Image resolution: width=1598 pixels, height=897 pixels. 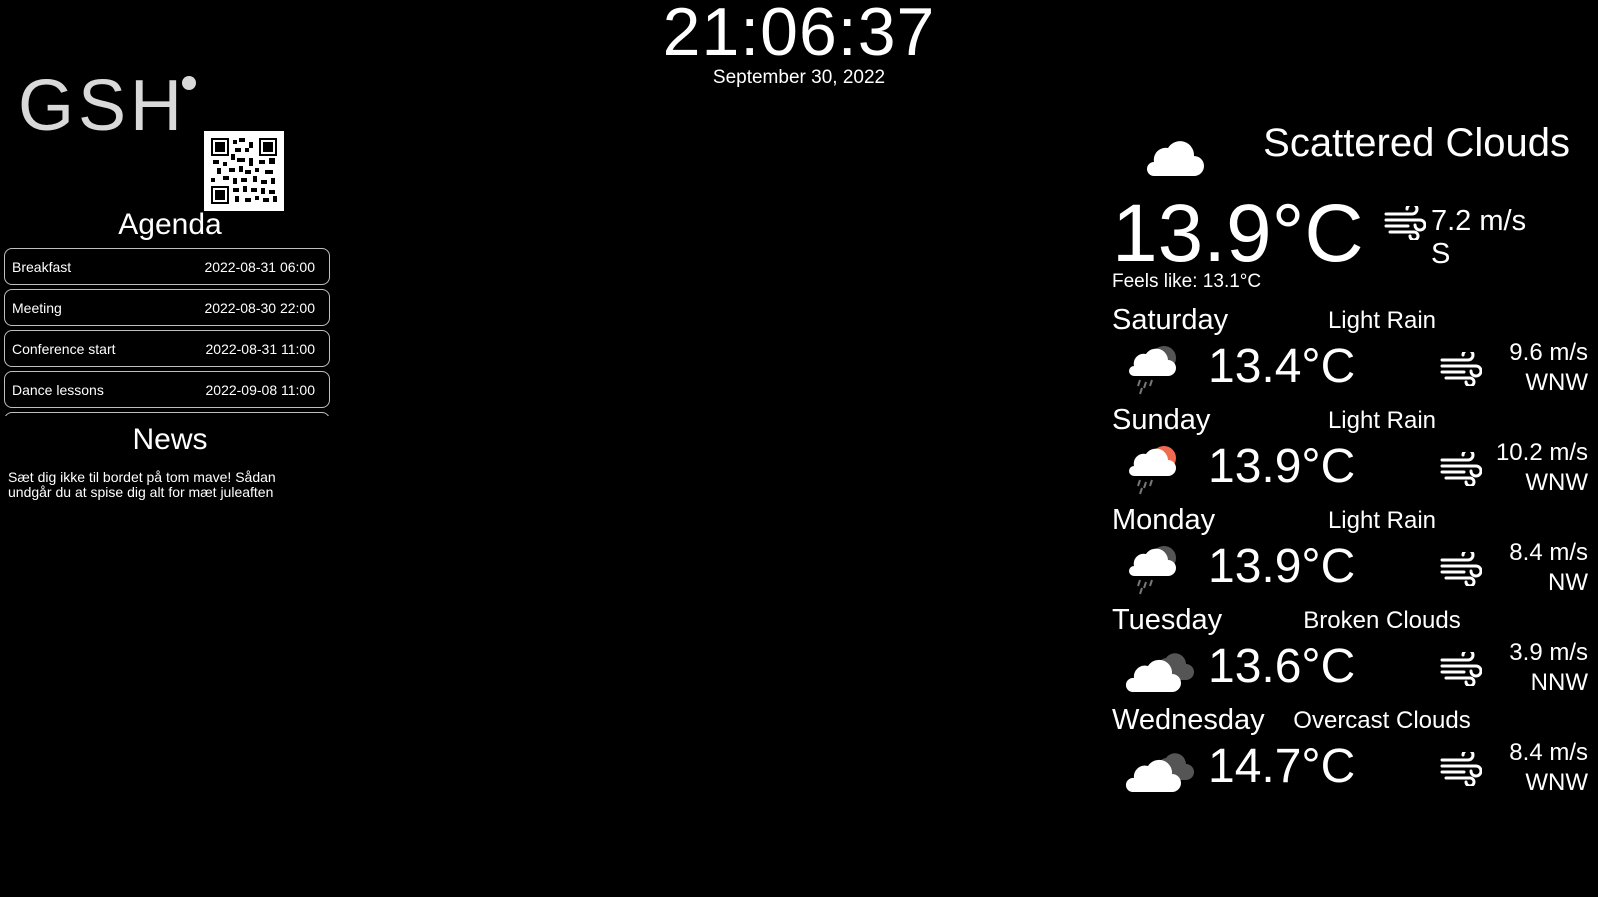 What do you see at coordinates (58, 389) in the screenshot?
I see `agenda-item-name: Dance lessons` at bounding box center [58, 389].